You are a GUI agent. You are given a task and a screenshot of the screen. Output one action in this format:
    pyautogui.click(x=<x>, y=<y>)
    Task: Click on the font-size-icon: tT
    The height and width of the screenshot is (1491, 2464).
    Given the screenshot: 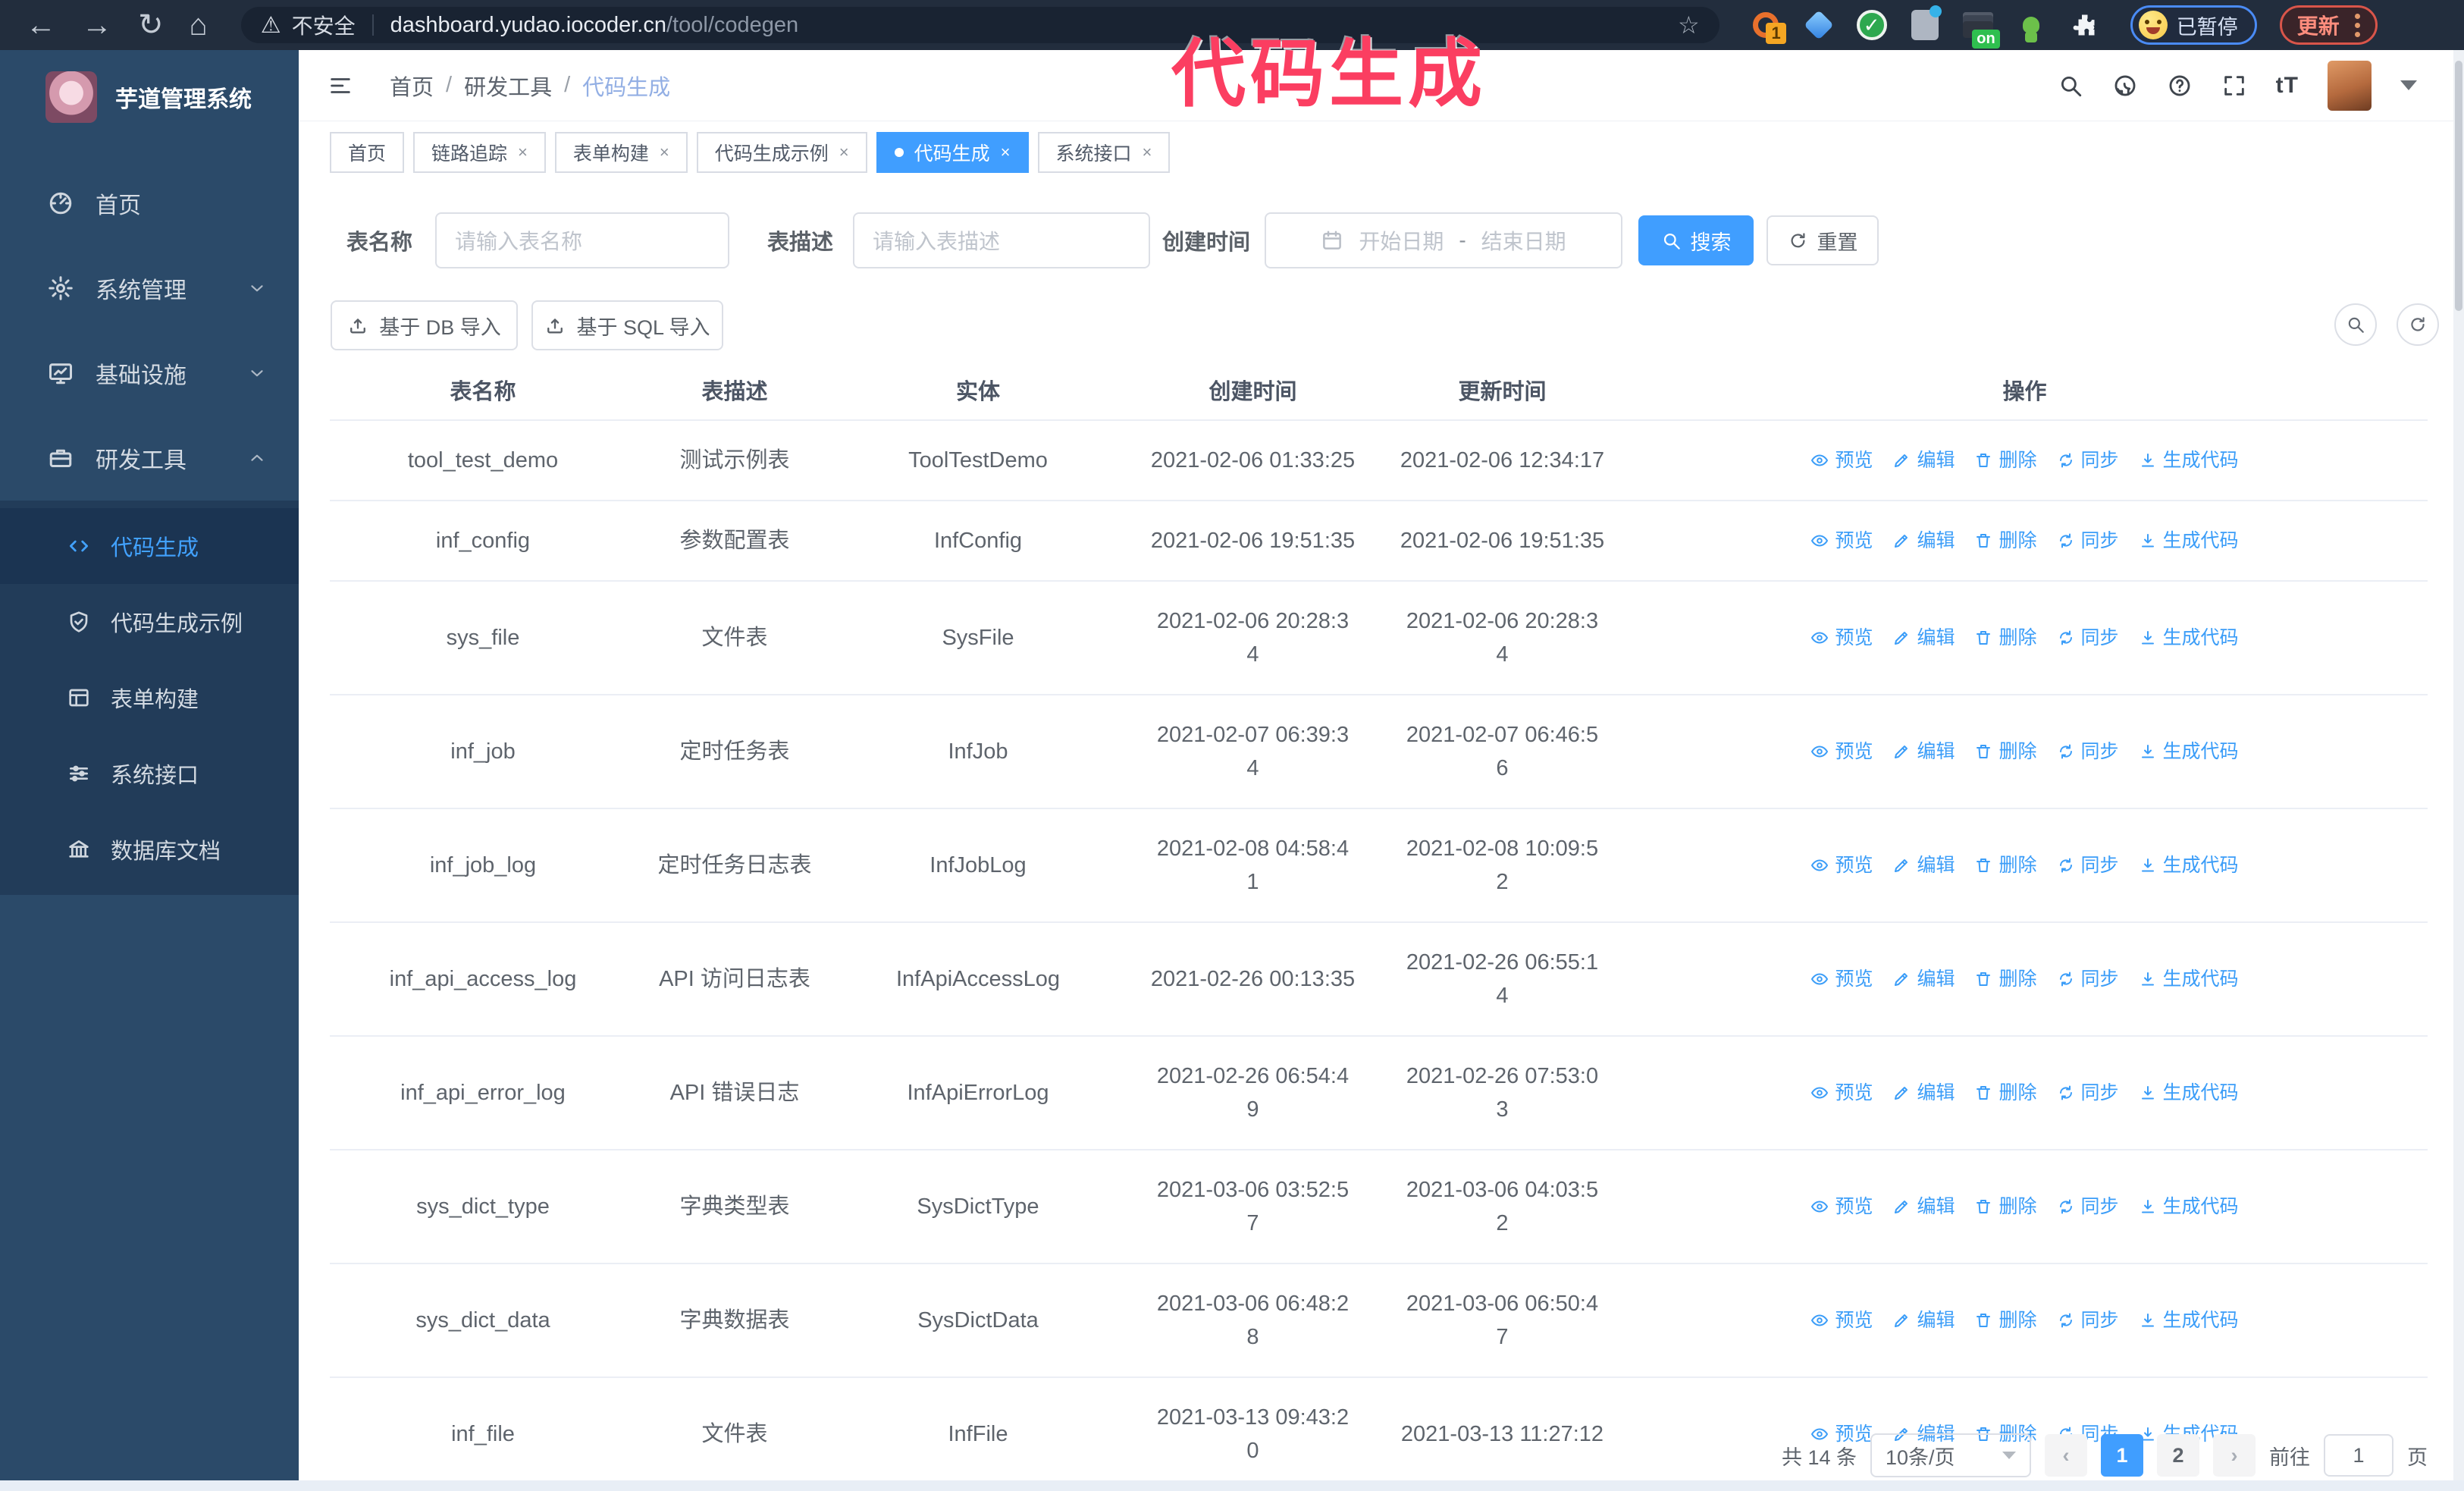 What is the action you would take?
    pyautogui.click(x=2287, y=86)
    